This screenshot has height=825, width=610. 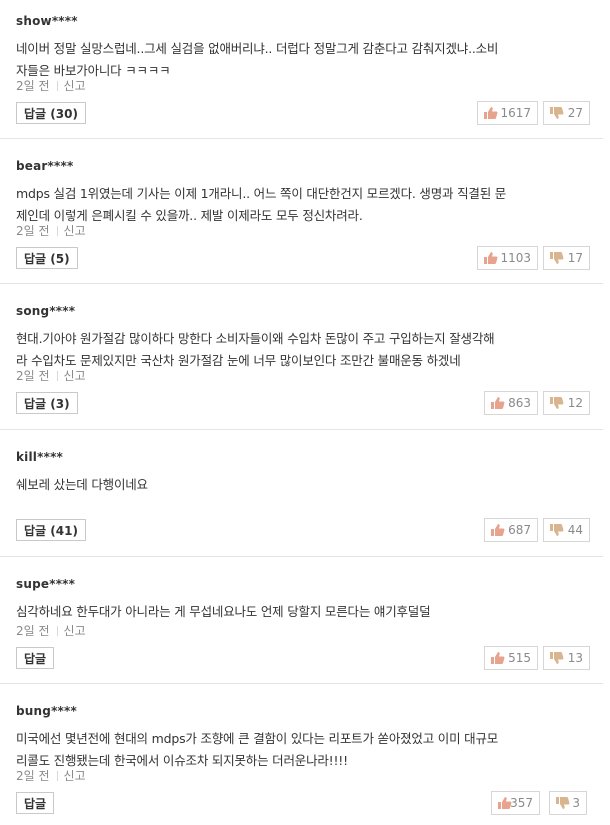 What do you see at coordinates (575, 403) in the screenshot?
I see `dislike-count: 12` at bounding box center [575, 403].